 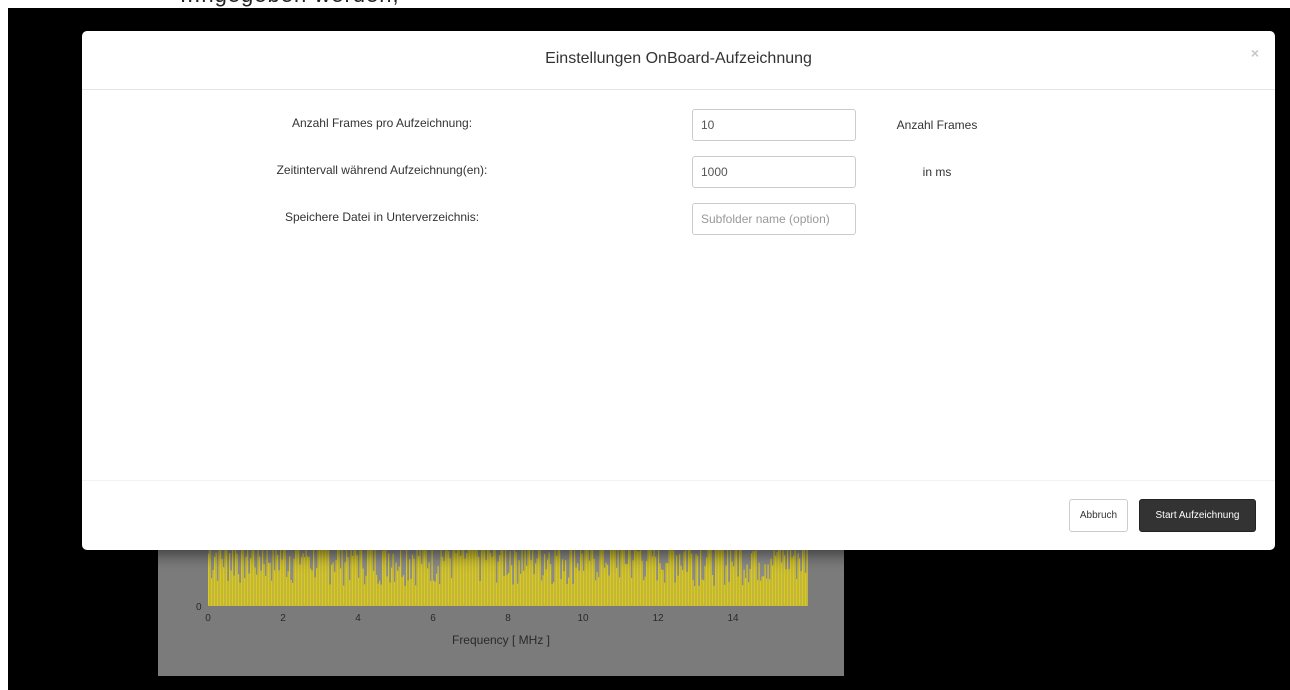 I want to click on background-text: ...ngegeben werden,, so click(x=290, y=4).